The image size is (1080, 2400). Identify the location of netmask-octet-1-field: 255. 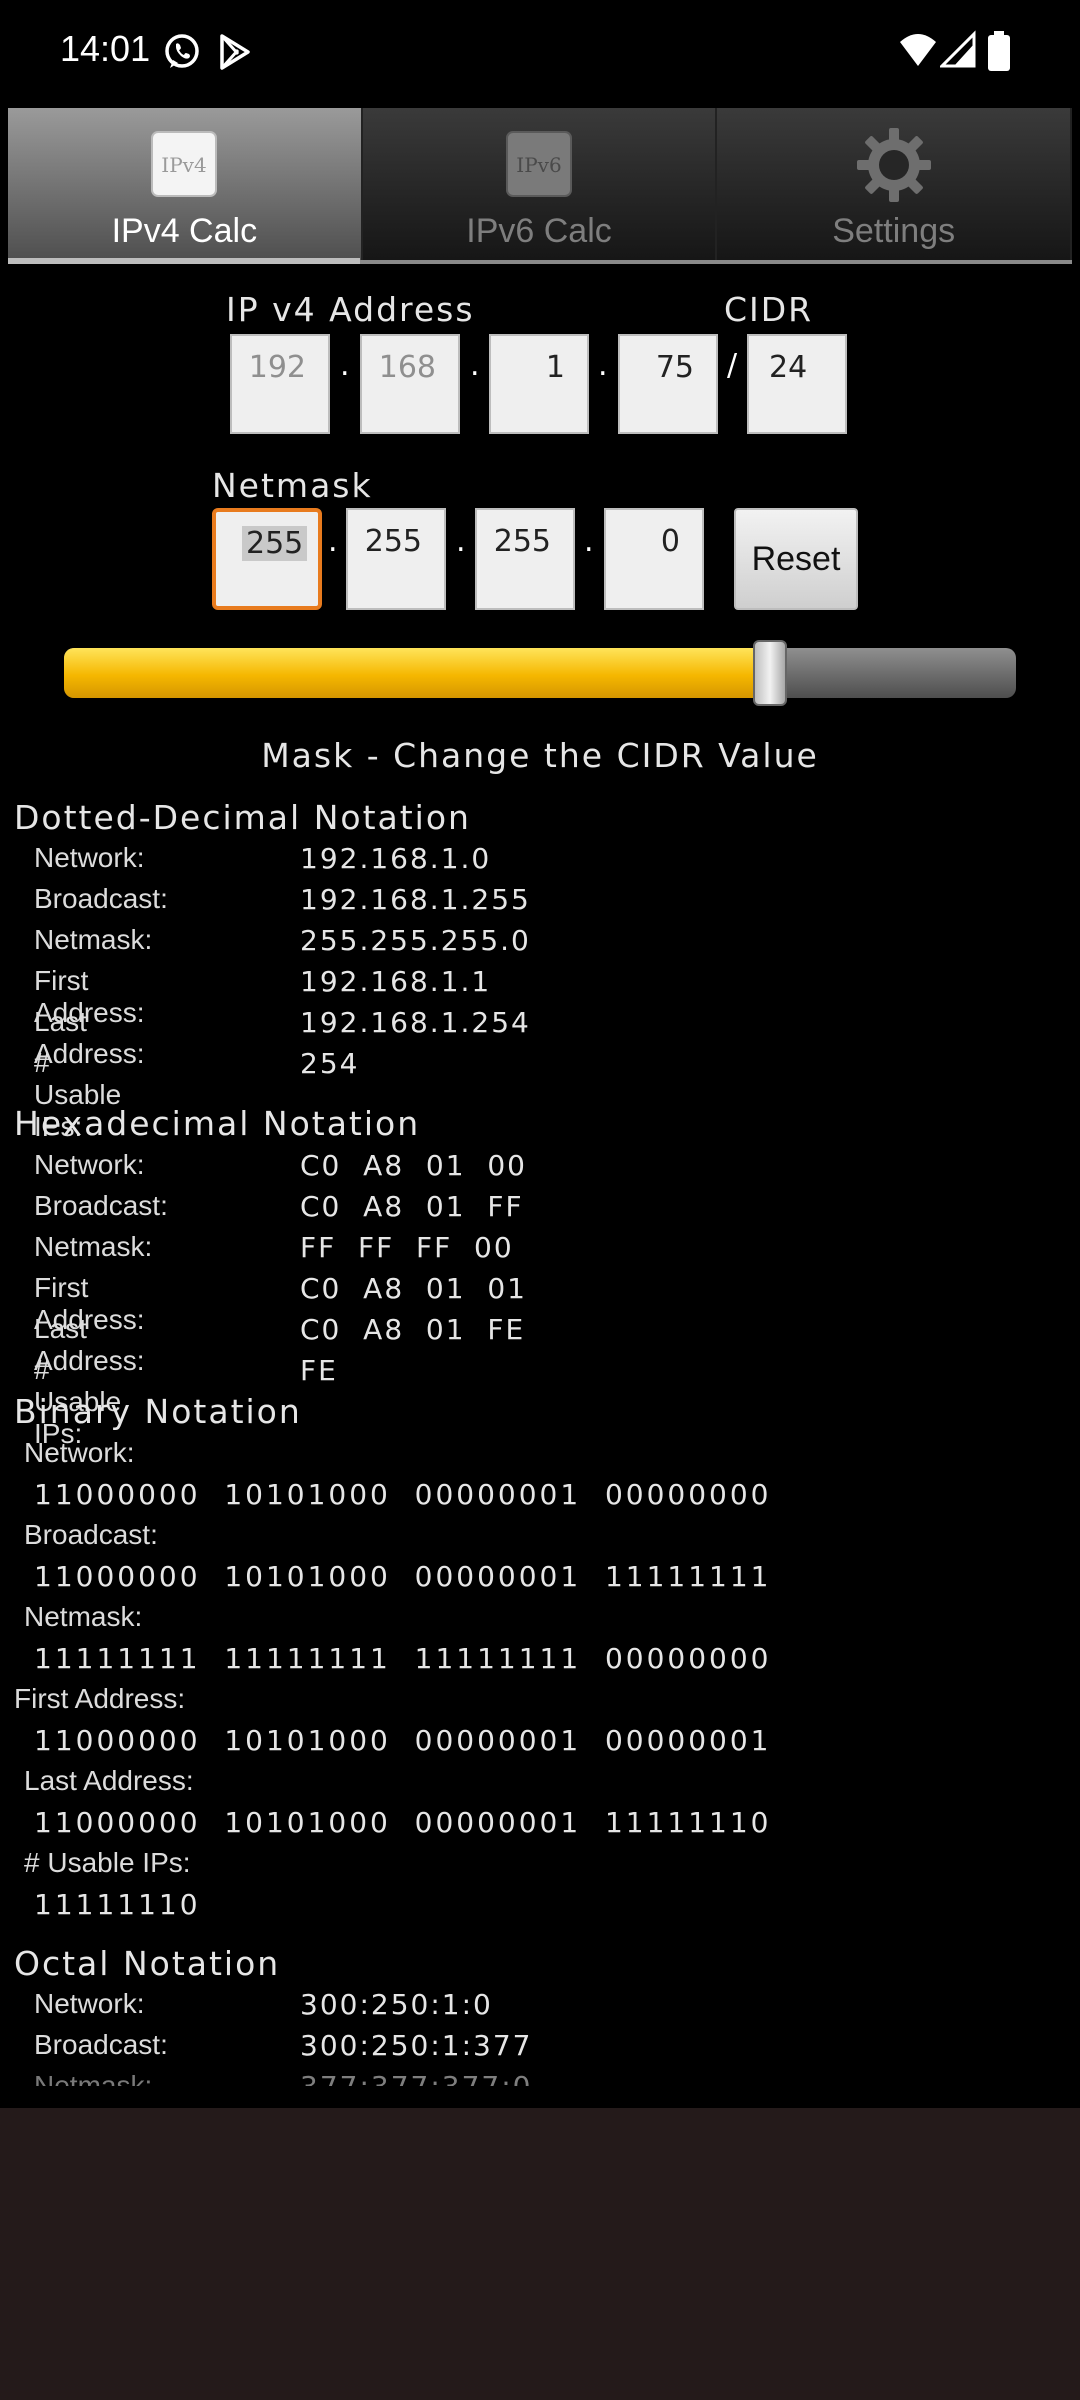
(267, 559).